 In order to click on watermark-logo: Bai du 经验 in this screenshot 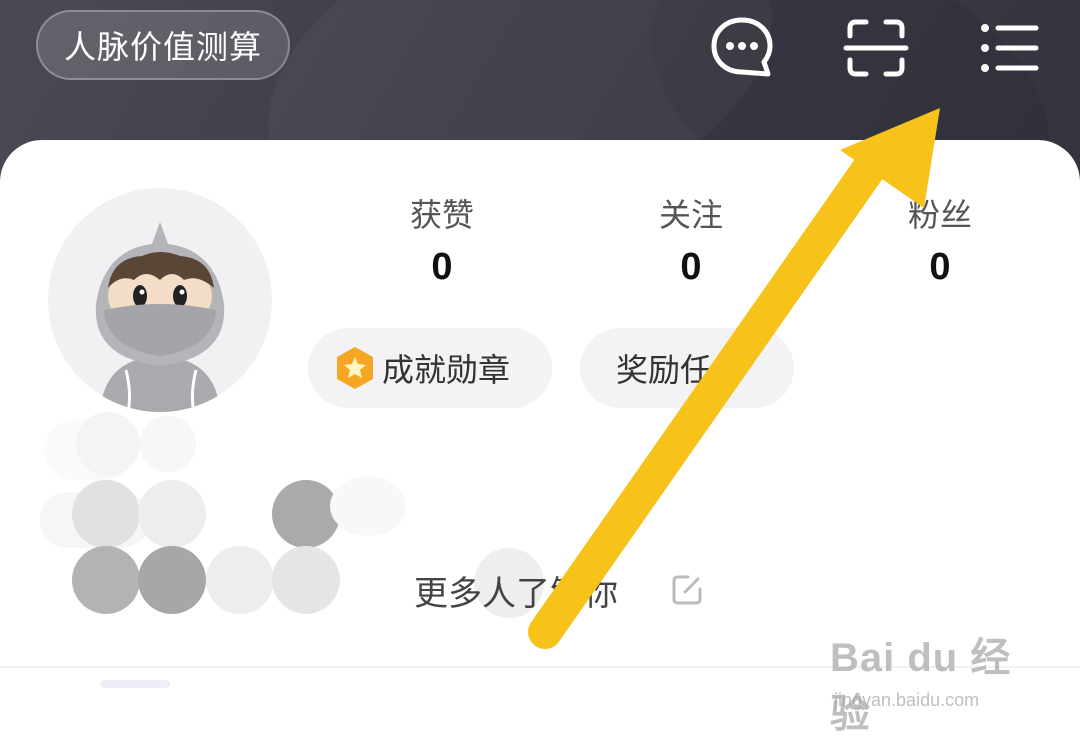, I will do `click(921, 686)`.